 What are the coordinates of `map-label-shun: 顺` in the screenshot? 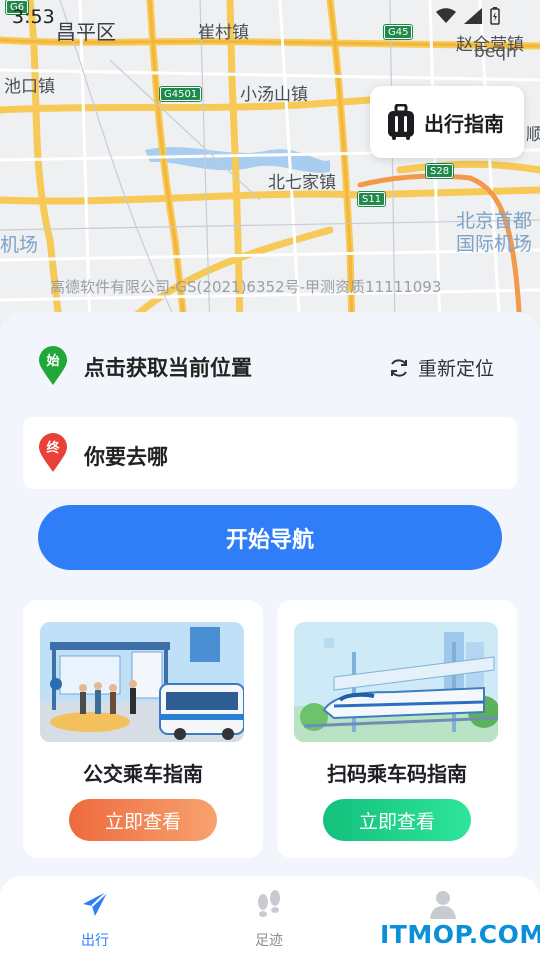 It's located at (533, 135).